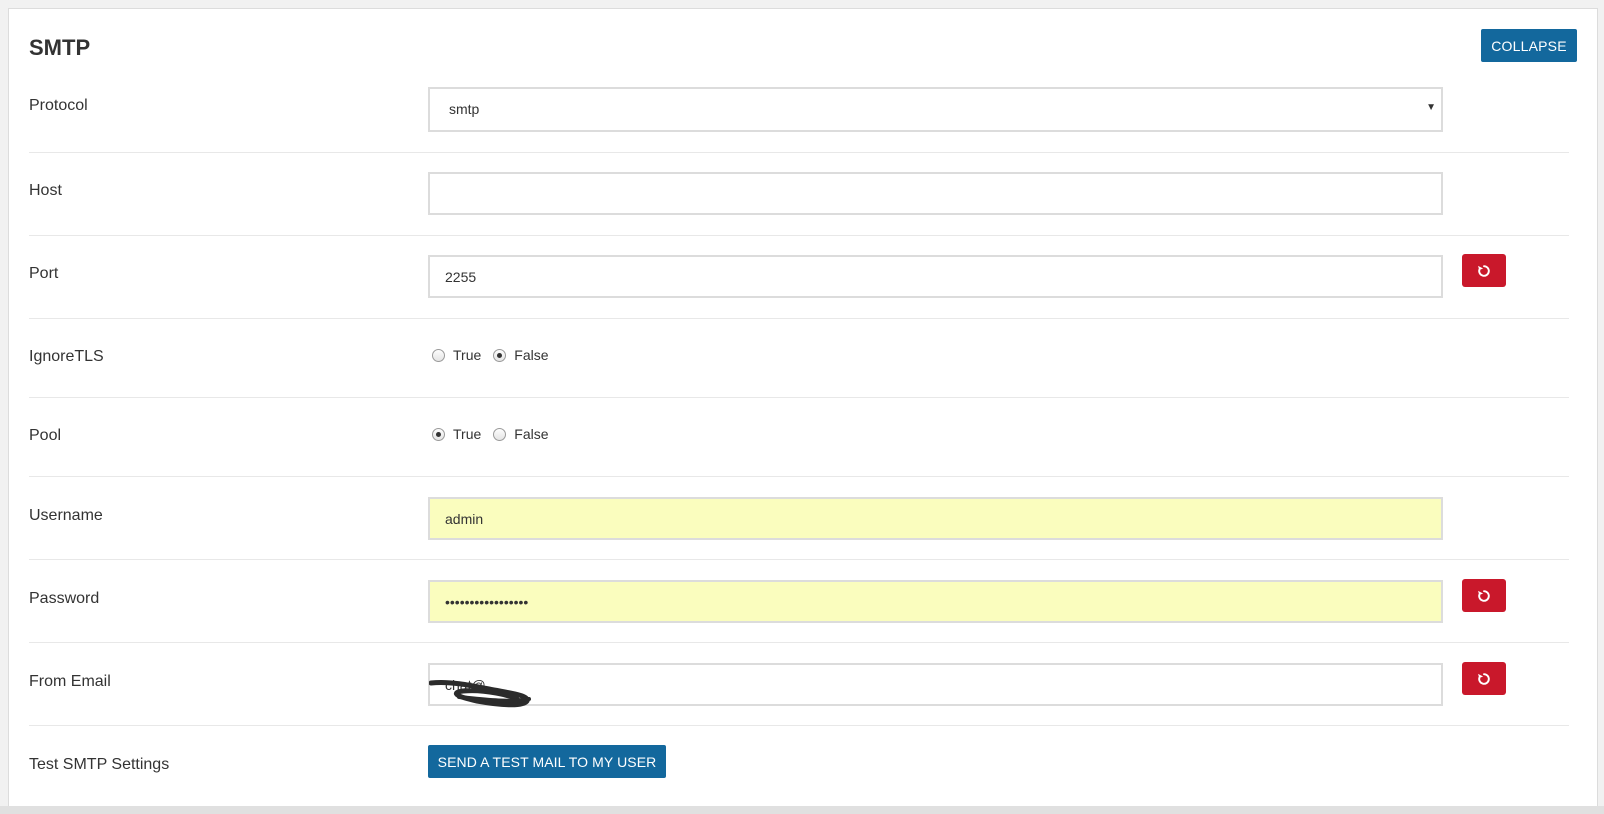 The image size is (1604, 814). Describe the element at coordinates (799, 437) in the screenshot. I see `pool-row: Pool True False` at that location.